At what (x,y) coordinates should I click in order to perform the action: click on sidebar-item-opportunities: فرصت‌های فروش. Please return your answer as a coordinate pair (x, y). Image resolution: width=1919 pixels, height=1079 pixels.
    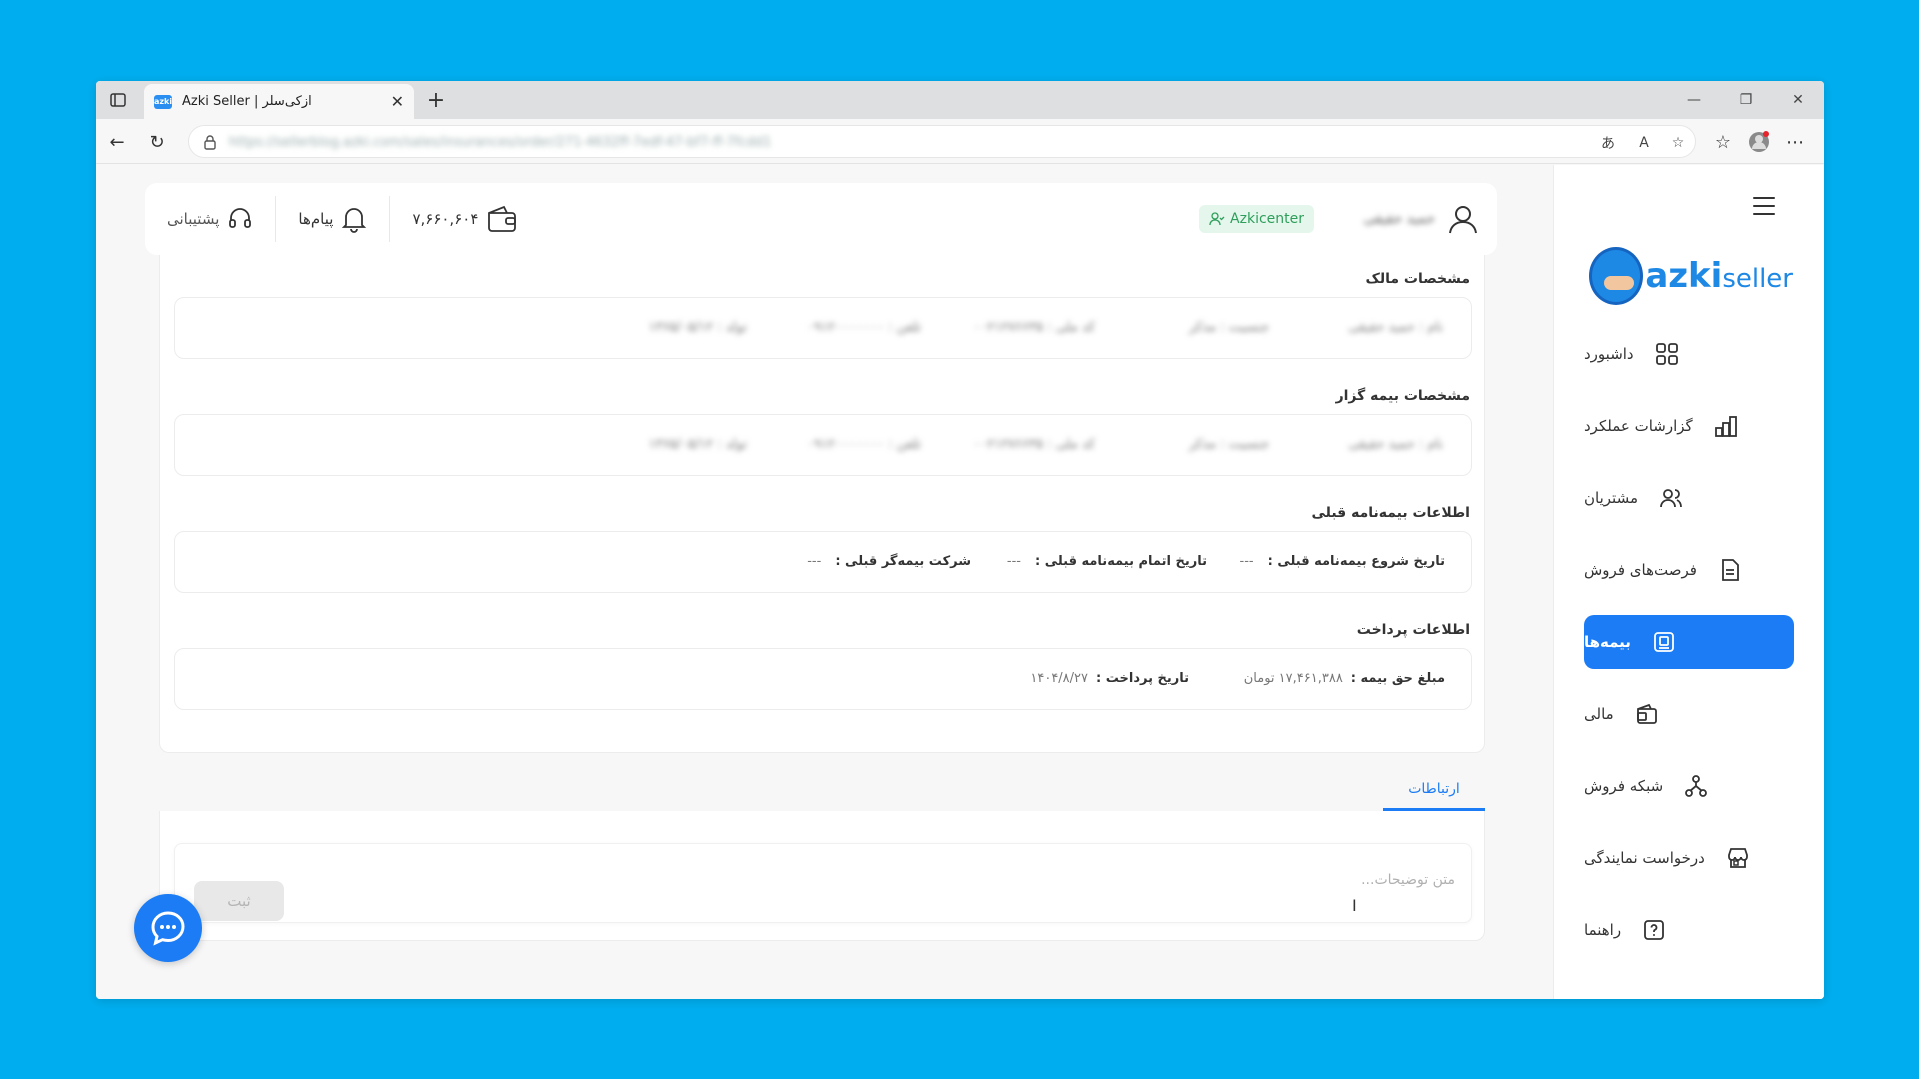
    Looking at the image, I should click on (1689, 570).